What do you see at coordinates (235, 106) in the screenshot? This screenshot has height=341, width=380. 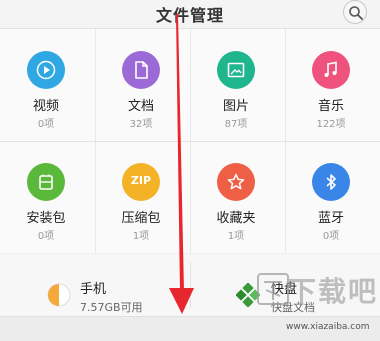 I see `category-label: 图片` at bounding box center [235, 106].